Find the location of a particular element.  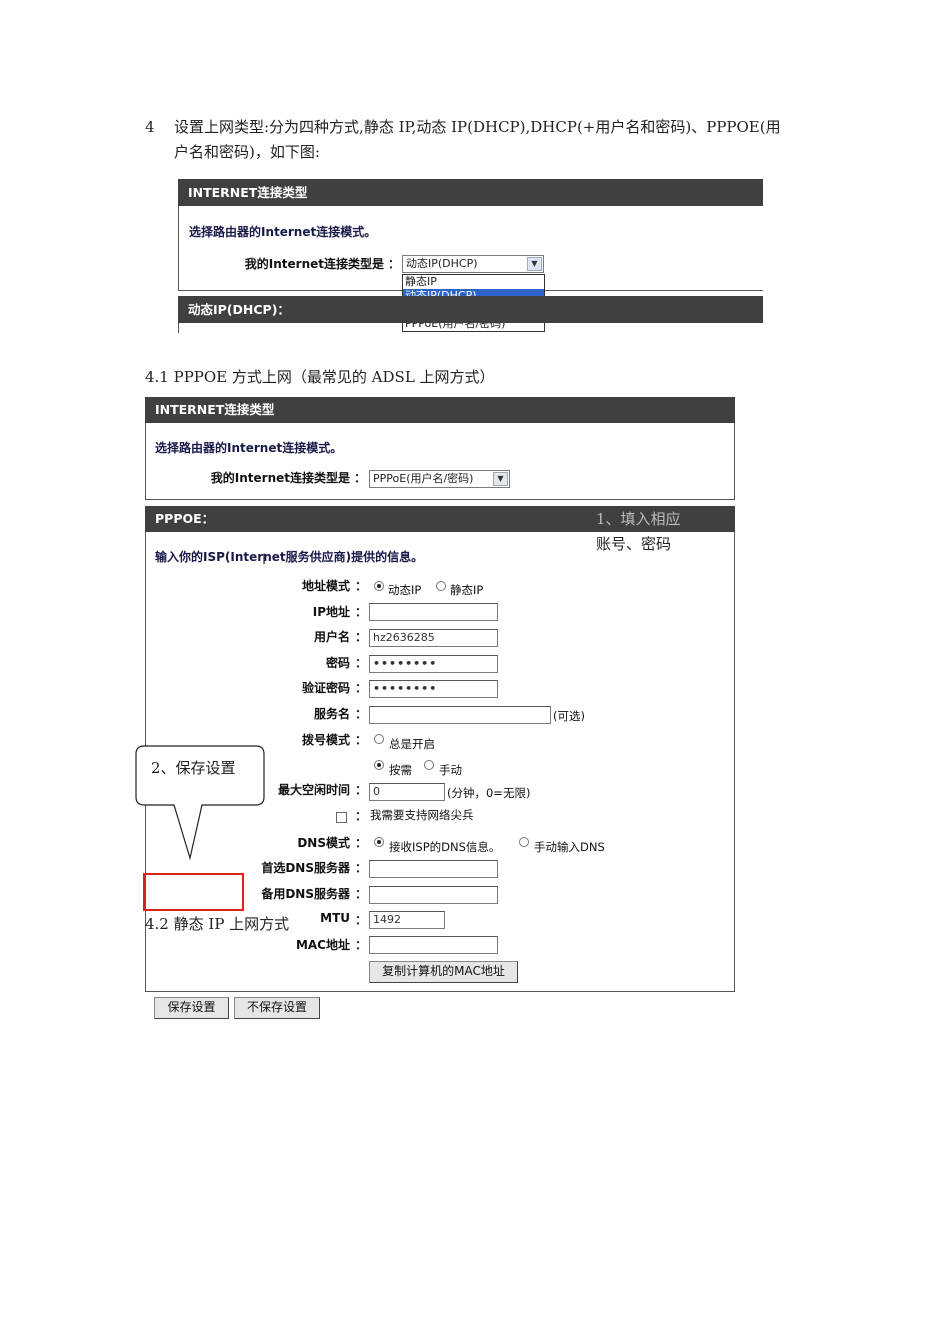

ip-address-input is located at coordinates (433, 612).